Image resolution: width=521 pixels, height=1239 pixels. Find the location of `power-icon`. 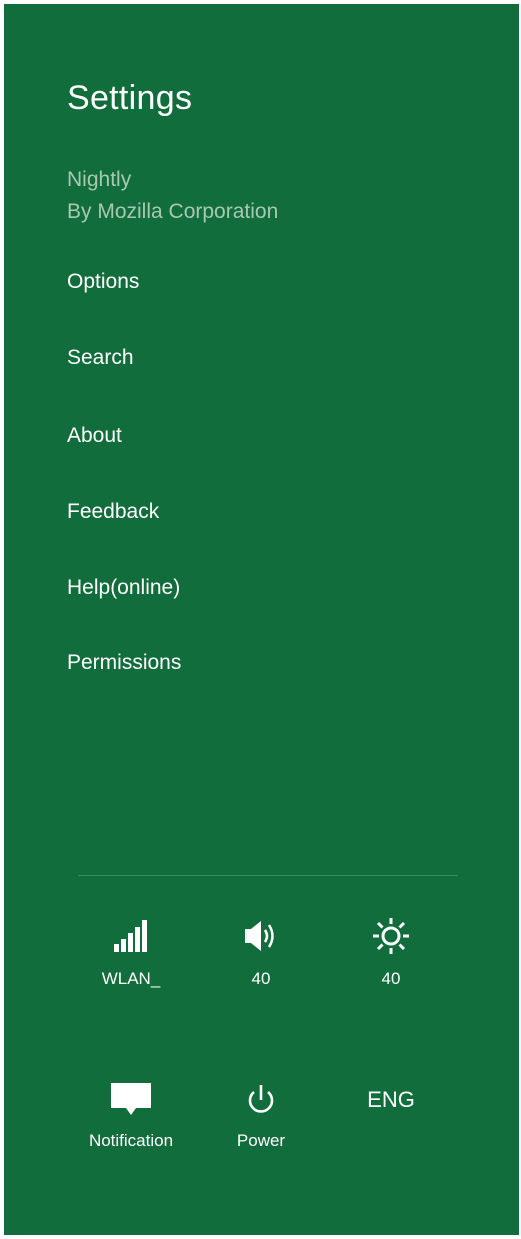

power-icon is located at coordinates (261, 1100).